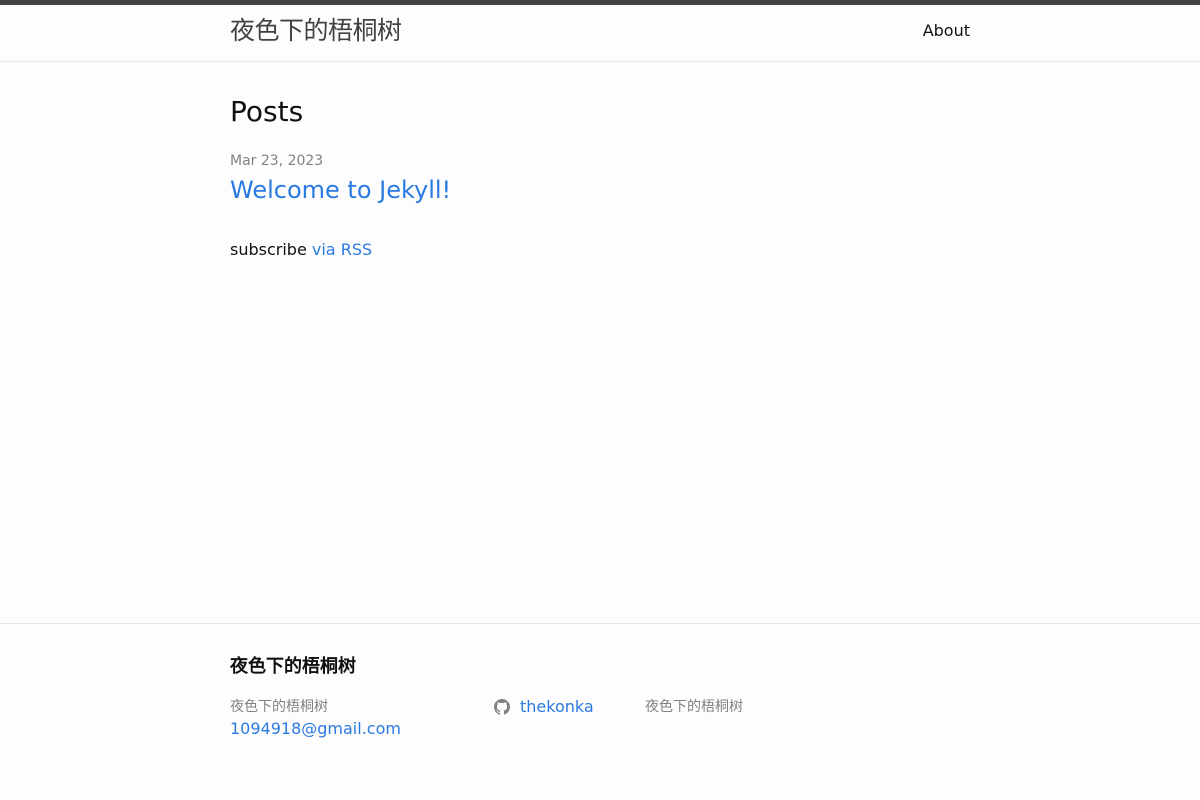 This screenshot has width=1200, height=800. What do you see at coordinates (946, 31) in the screenshot?
I see `nav-about-link: About` at bounding box center [946, 31].